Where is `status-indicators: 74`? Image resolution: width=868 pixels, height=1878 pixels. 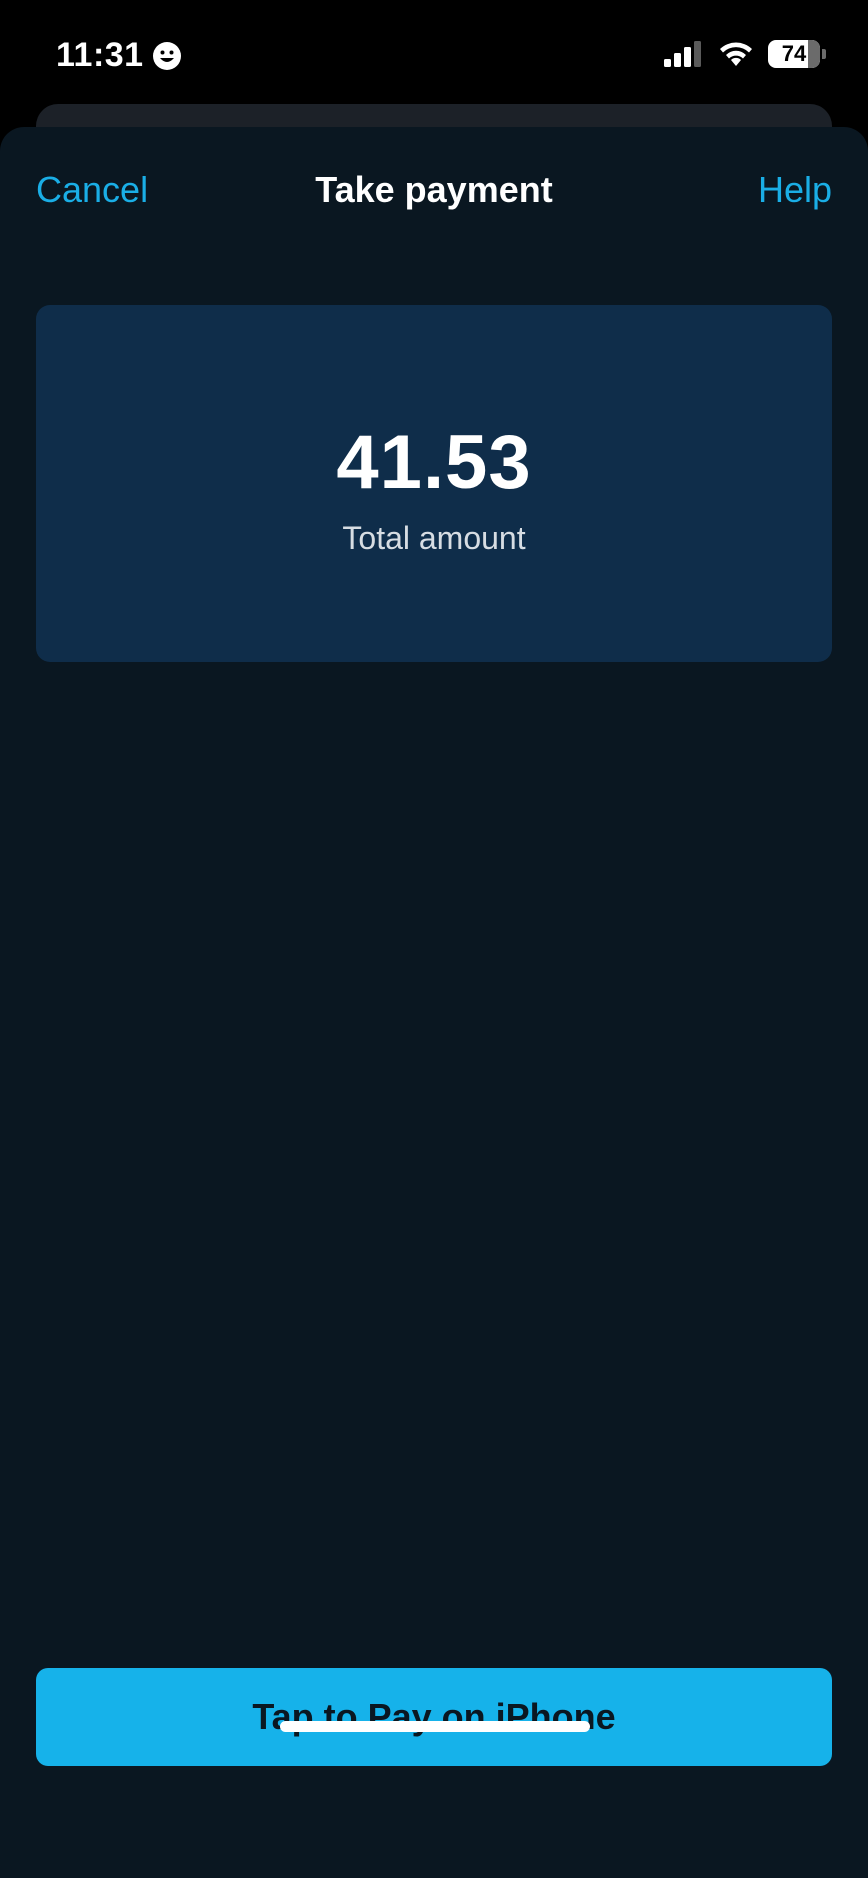
status-indicators: 74 is located at coordinates (745, 54).